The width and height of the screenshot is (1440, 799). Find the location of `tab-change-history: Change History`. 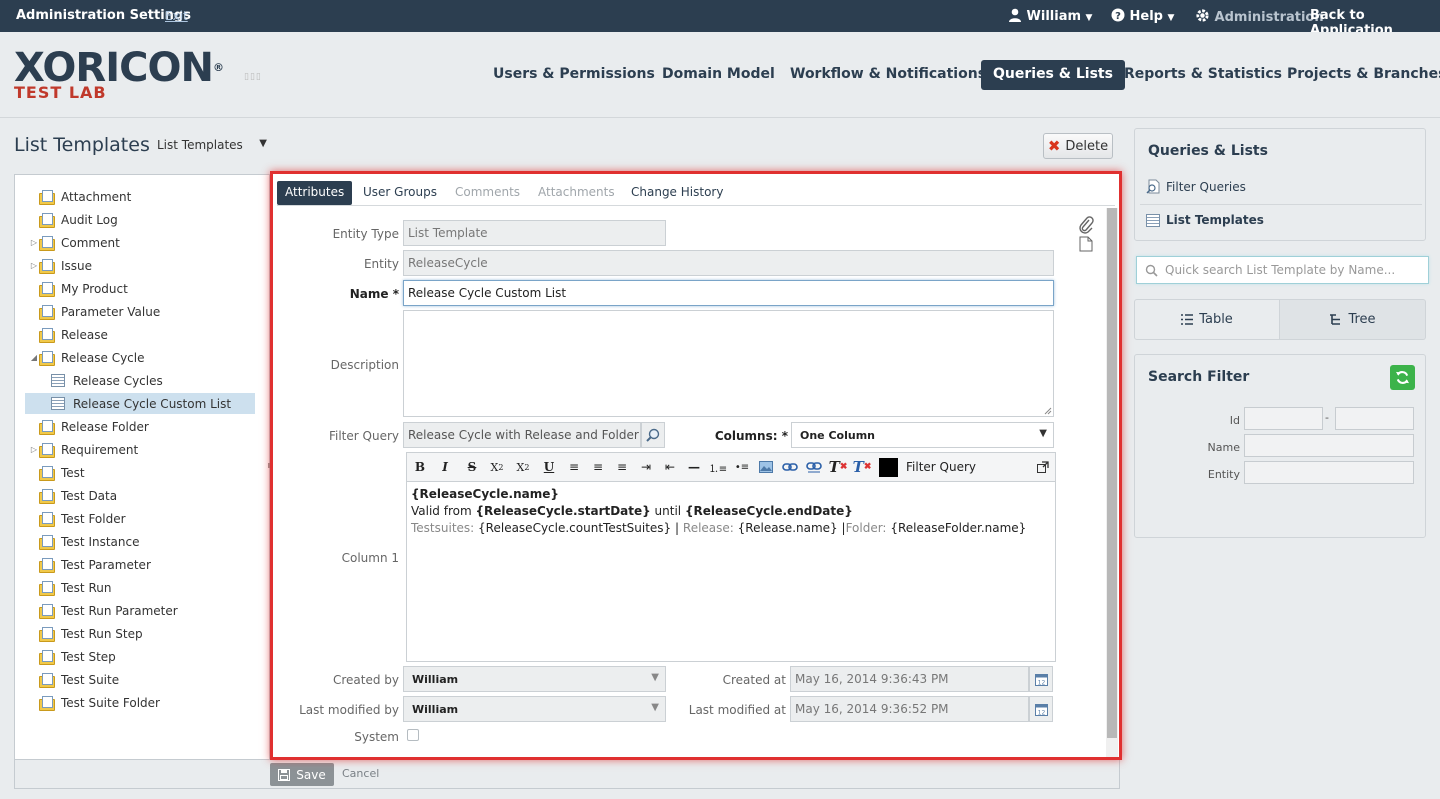

tab-change-history: Change History is located at coordinates (677, 193).